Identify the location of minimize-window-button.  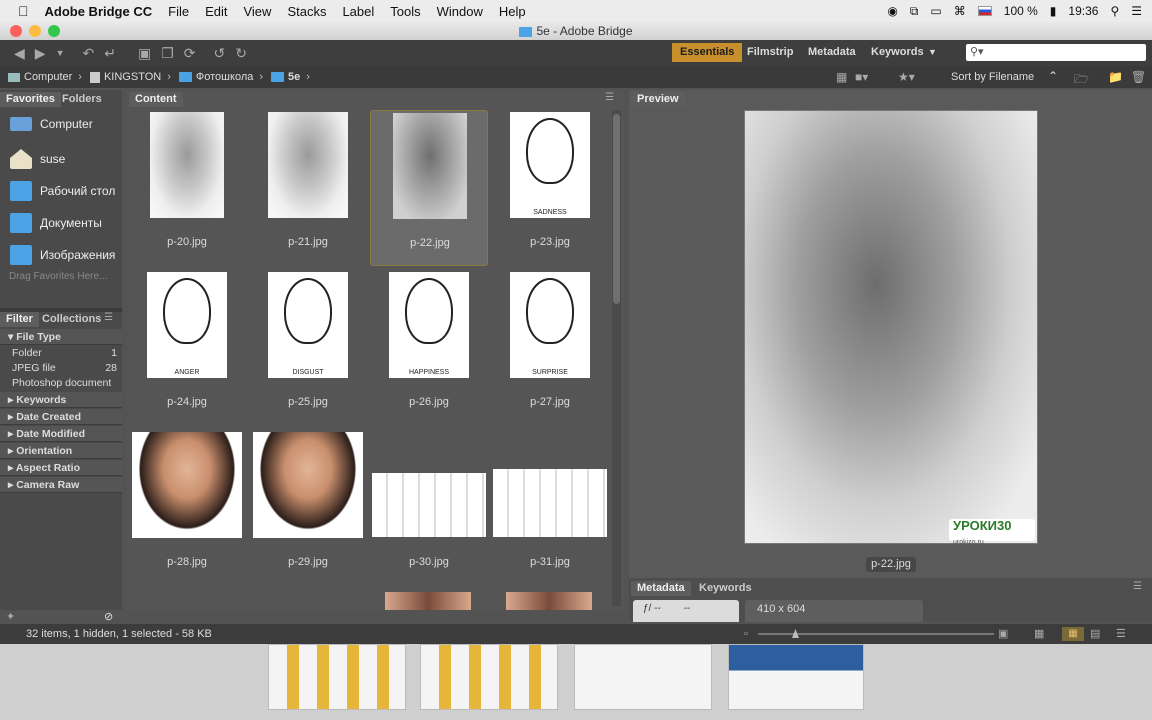
(35, 31).